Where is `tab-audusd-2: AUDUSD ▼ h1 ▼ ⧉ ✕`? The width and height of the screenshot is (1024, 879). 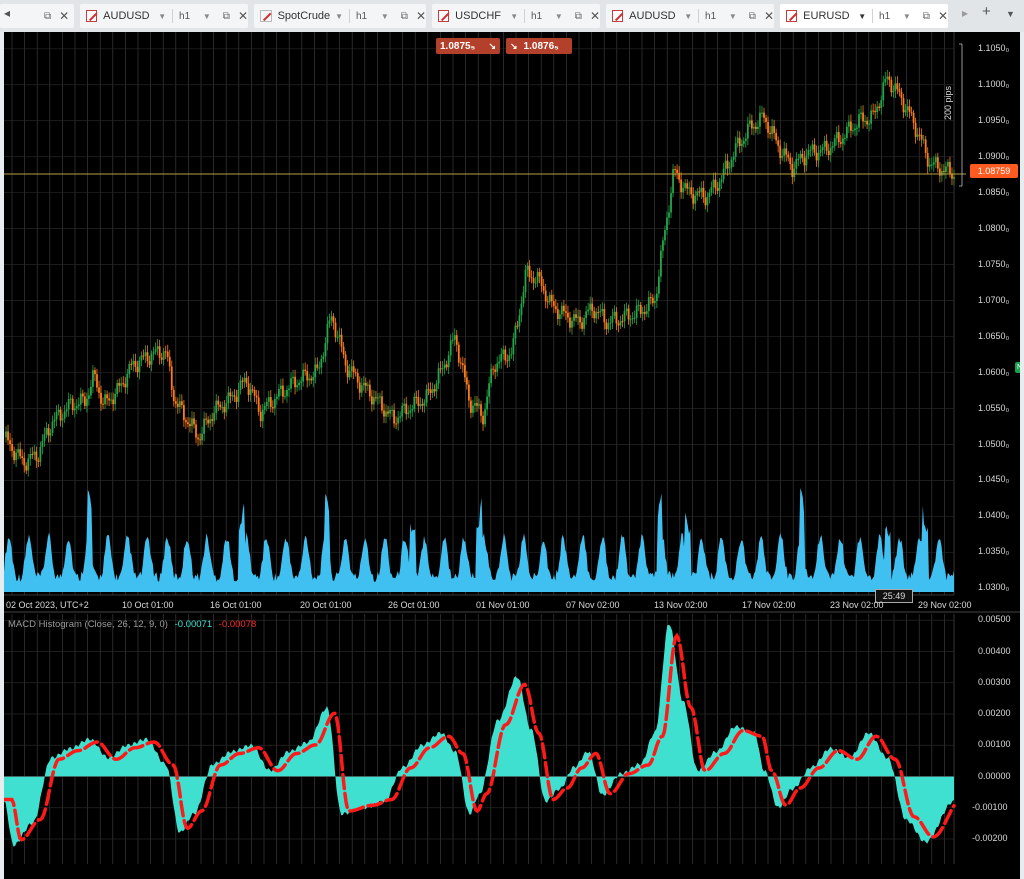
tab-audusd-2: AUDUSD ▼ h1 ▼ ⧉ ✕ is located at coordinates (690, 16).